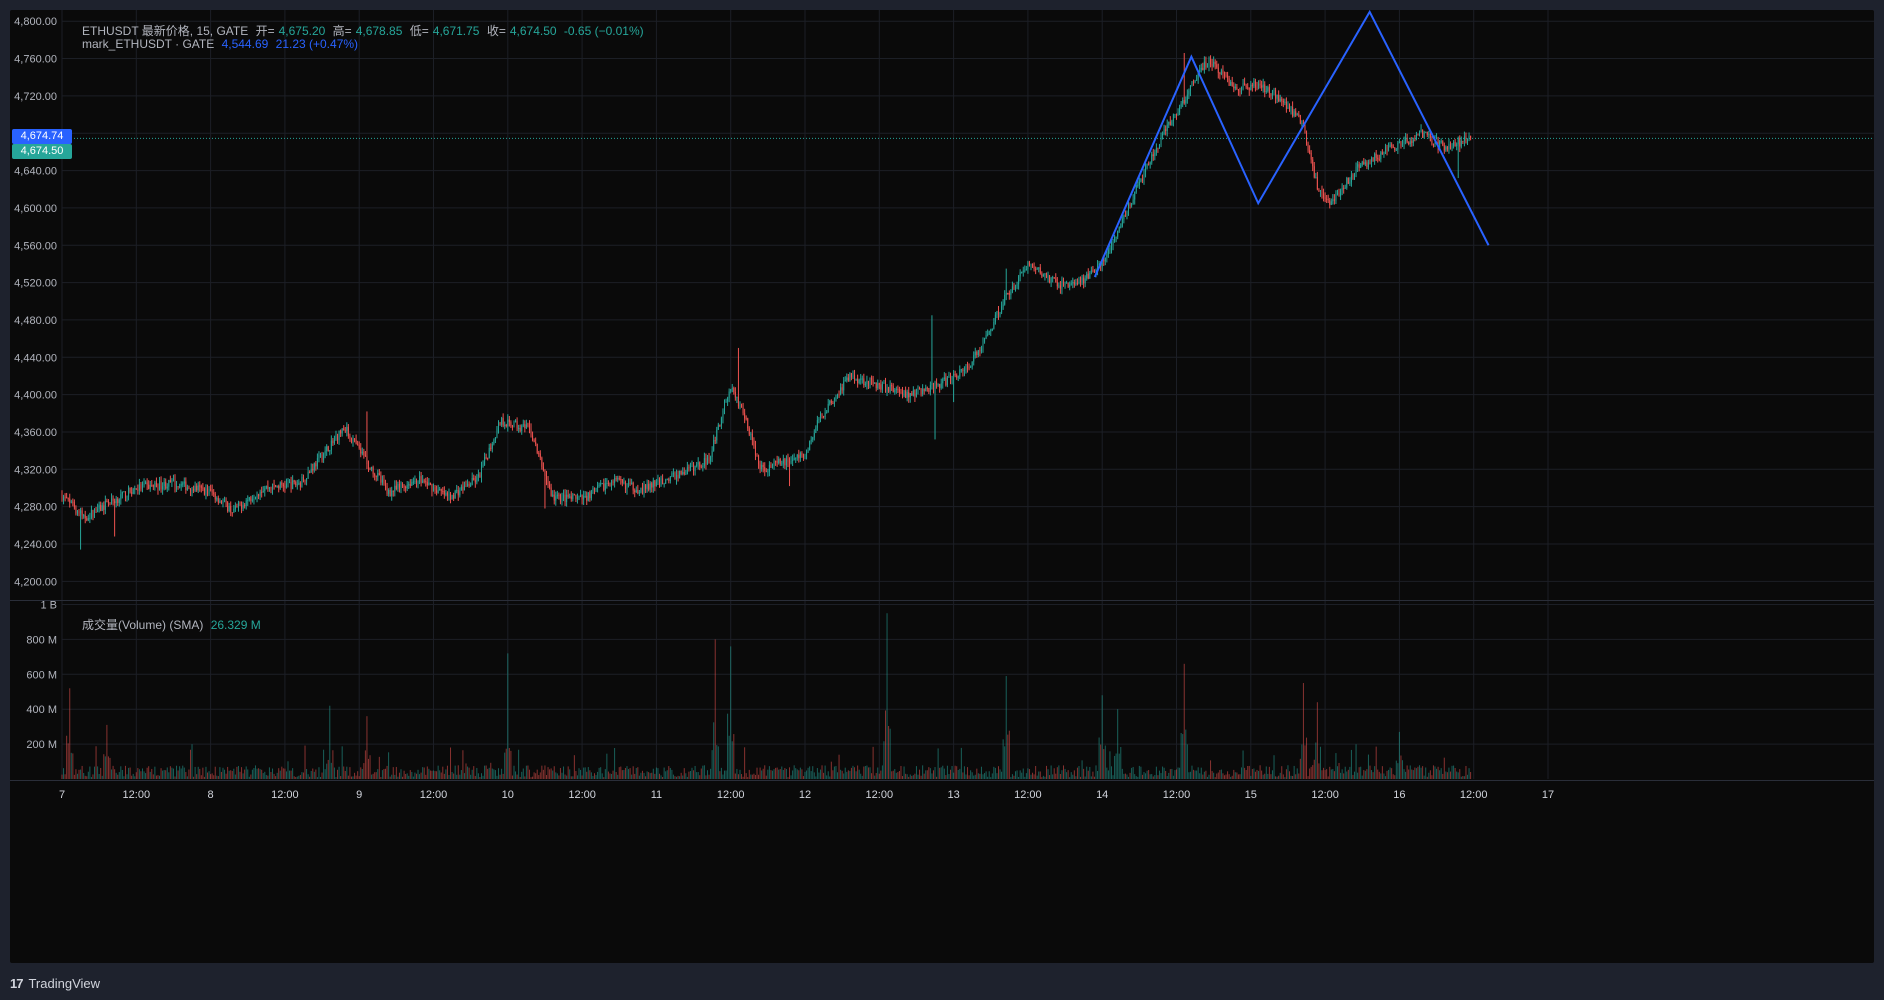 The image size is (1884, 1000). I want to click on mark-symbol: mark_ETHUSDT · GATE, so click(148, 44).